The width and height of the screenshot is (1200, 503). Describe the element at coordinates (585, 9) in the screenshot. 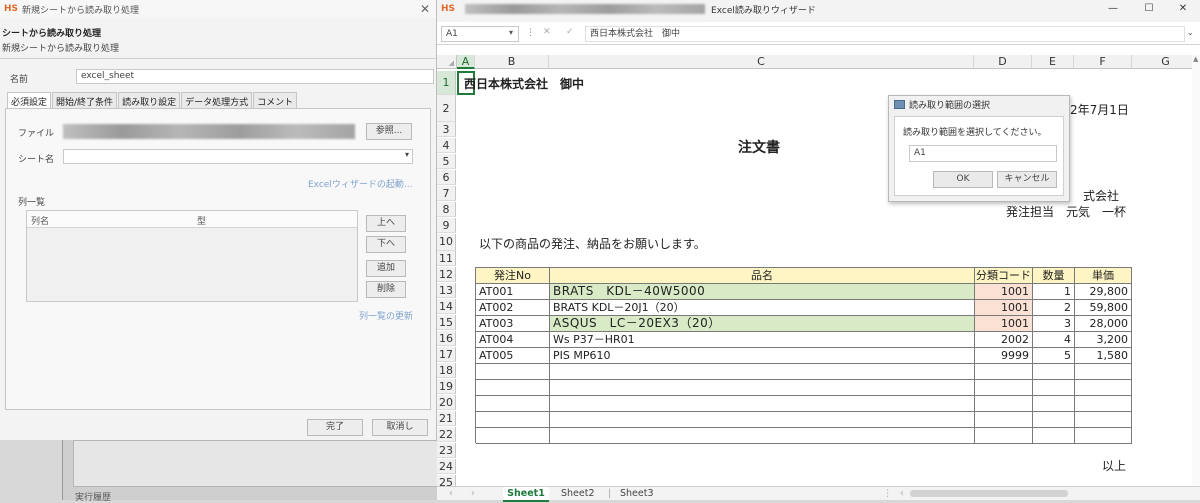

I see `file-name-blurred` at that location.